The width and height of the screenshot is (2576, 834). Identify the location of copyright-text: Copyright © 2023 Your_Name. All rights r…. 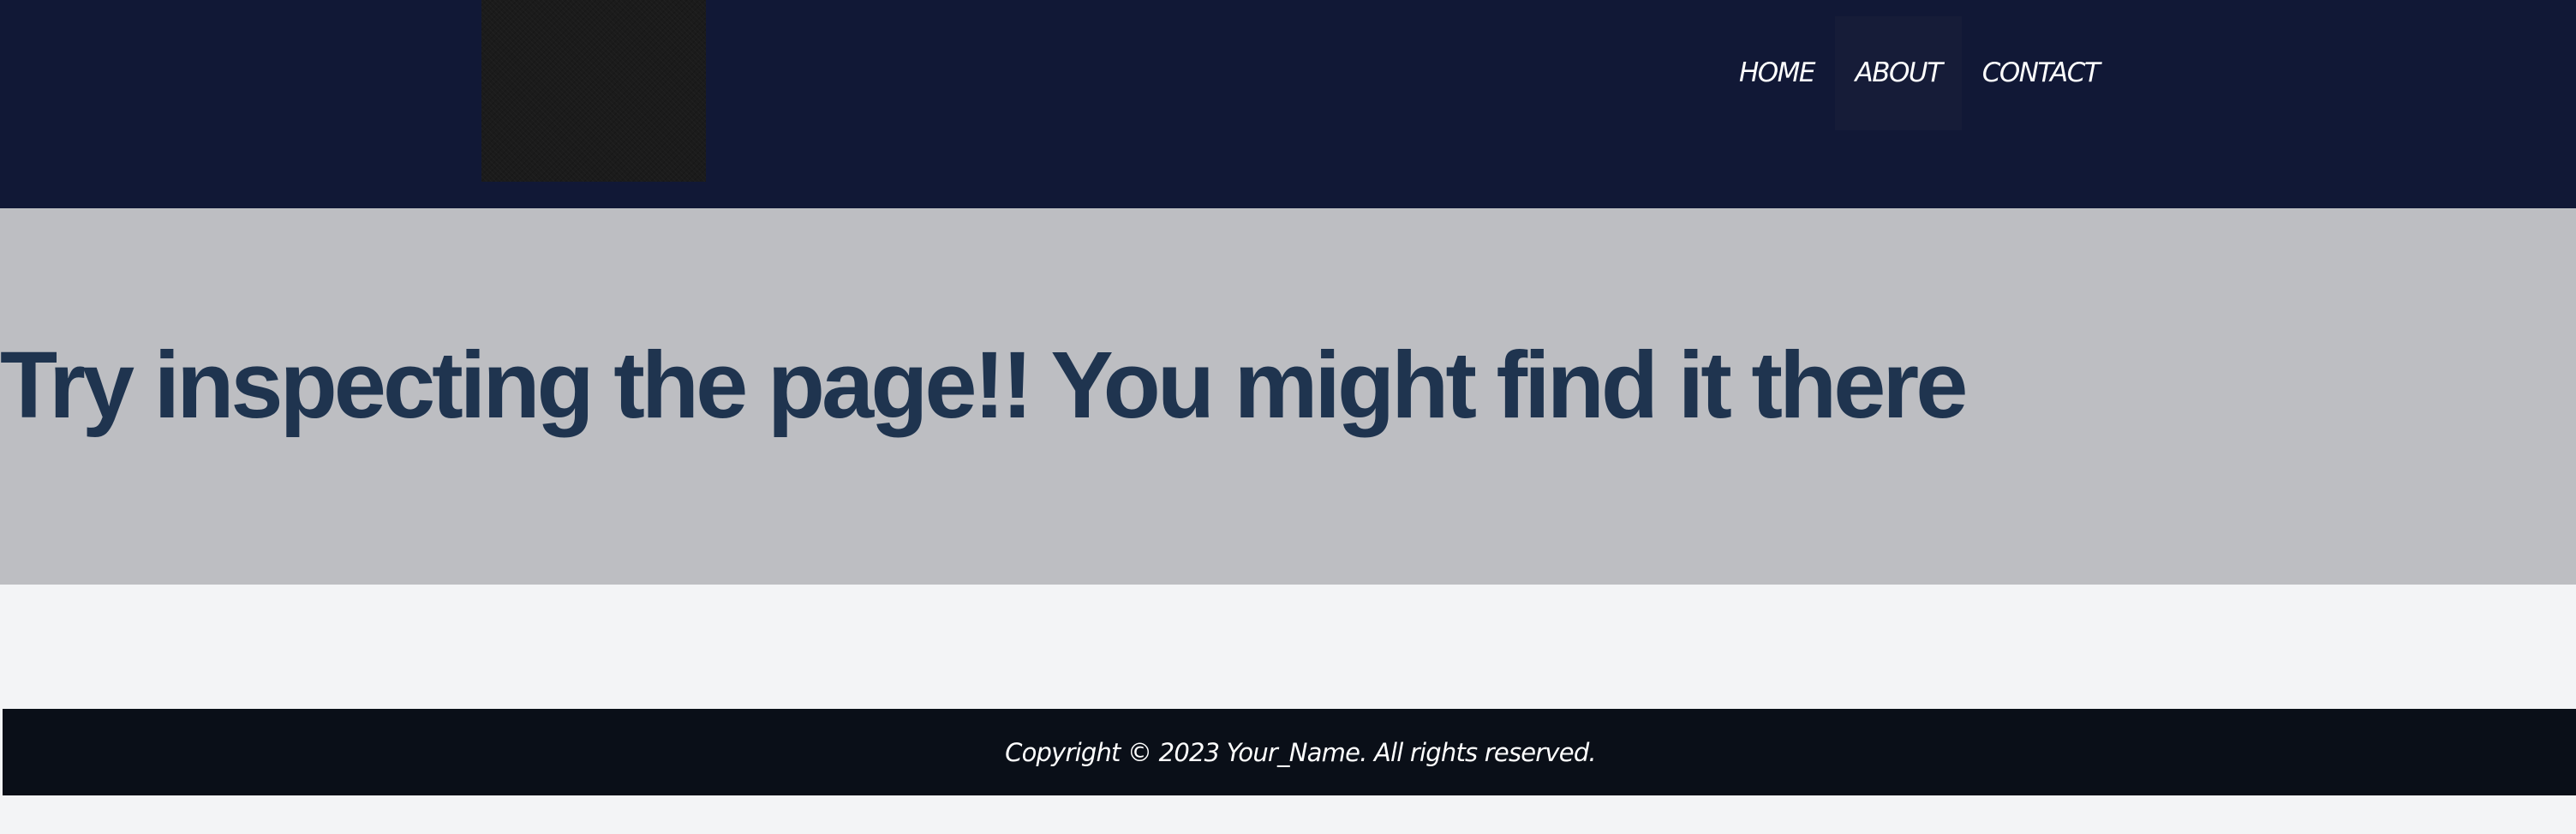
(1301, 752).